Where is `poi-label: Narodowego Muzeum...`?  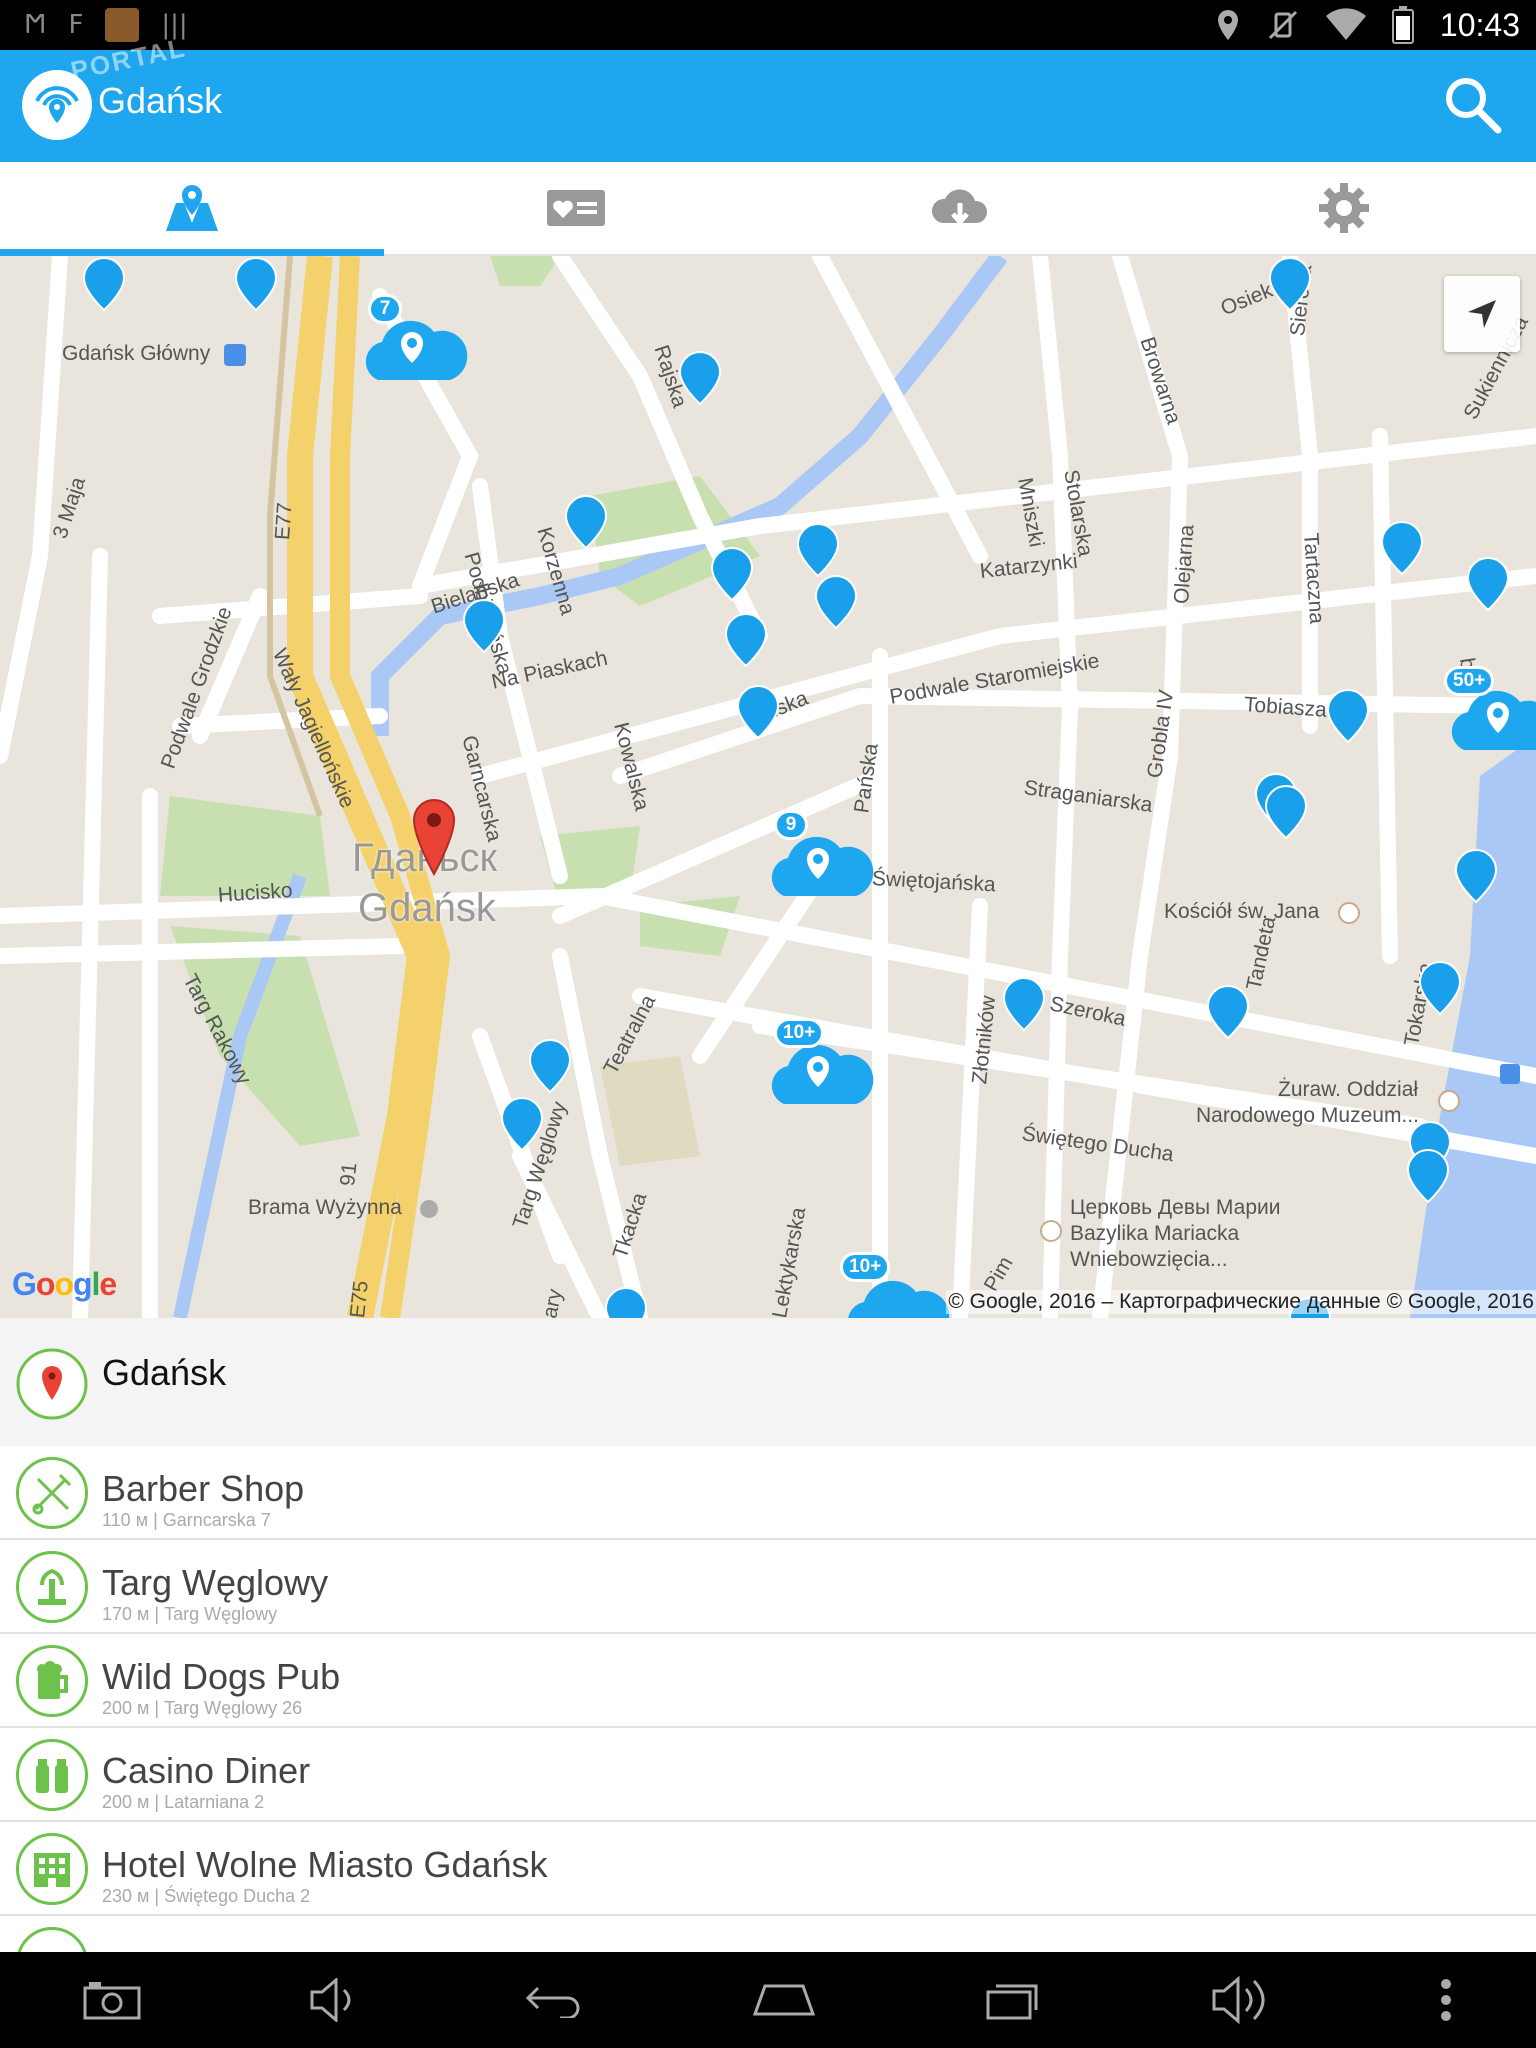
poi-label: Narodowego Muzeum... is located at coordinates (1307, 1115).